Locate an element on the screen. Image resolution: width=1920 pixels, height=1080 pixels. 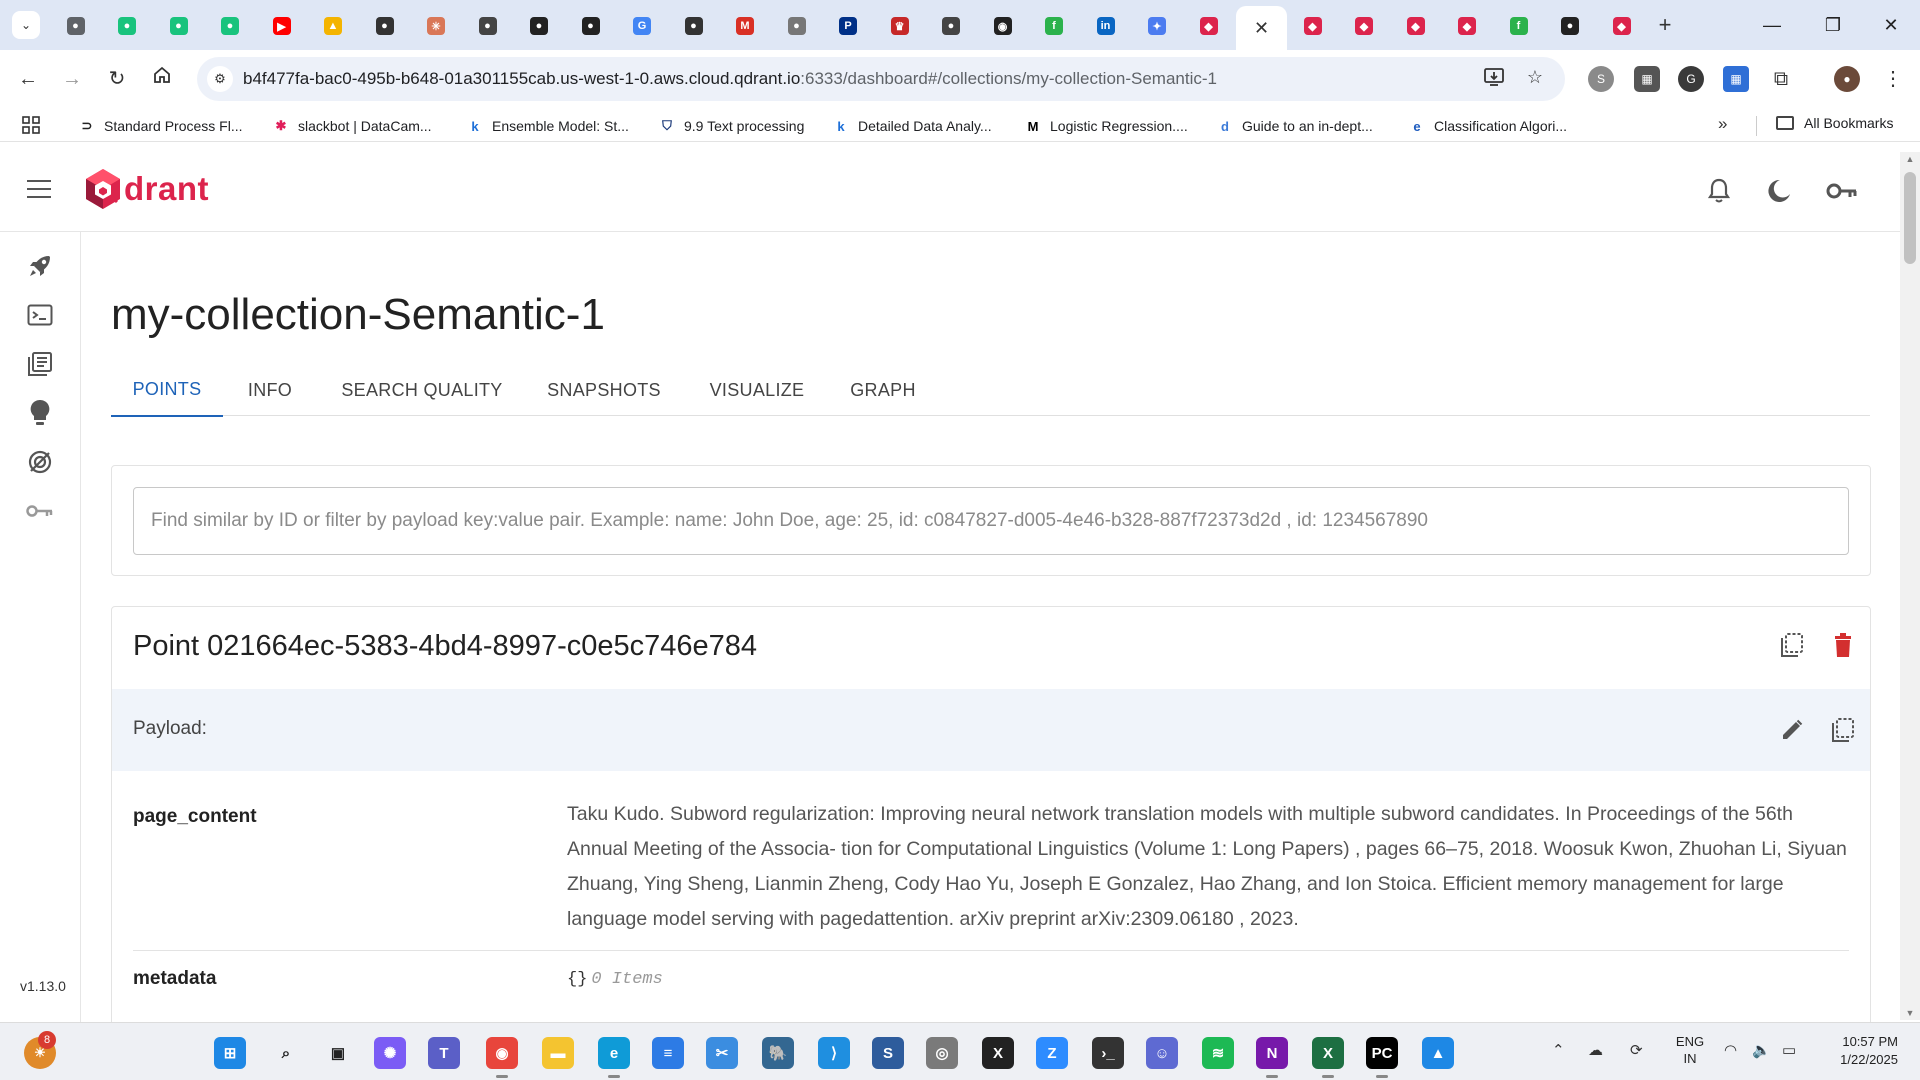
browser-tab: G is located at coordinates (642, 26).